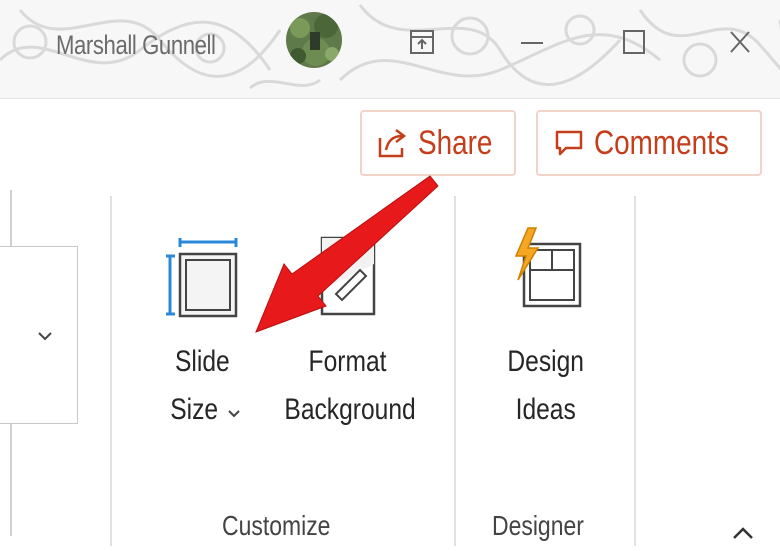  Describe the element at coordinates (546, 332) in the screenshot. I see `design-ideas-button: Design Ideas` at that location.